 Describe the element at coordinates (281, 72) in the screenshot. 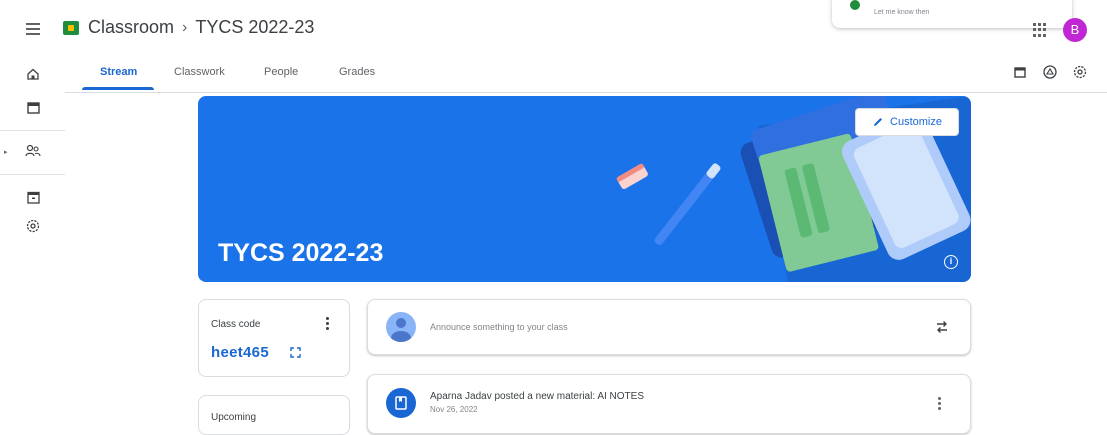

I see `tab-people: People` at that location.